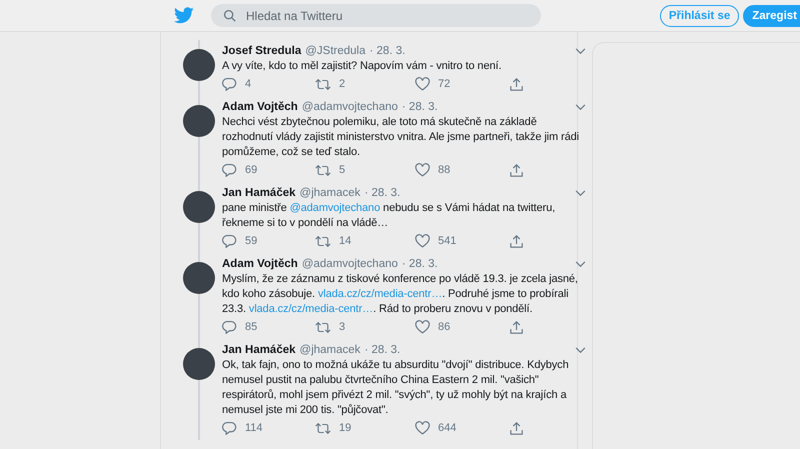  What do you see at coordinates (345, 428) in the screenshot?
I see `retweet-count: 19` at bounding box center [345, 428].